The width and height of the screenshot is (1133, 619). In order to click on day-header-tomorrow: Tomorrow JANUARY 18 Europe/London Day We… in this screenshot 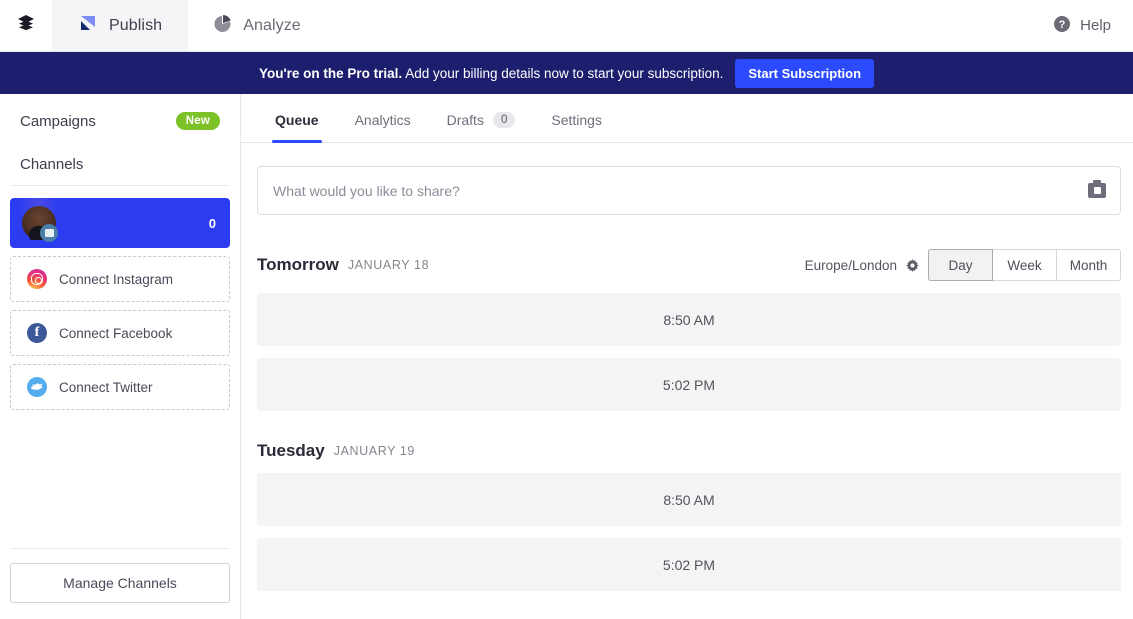, I will do `click(689, 265)`.